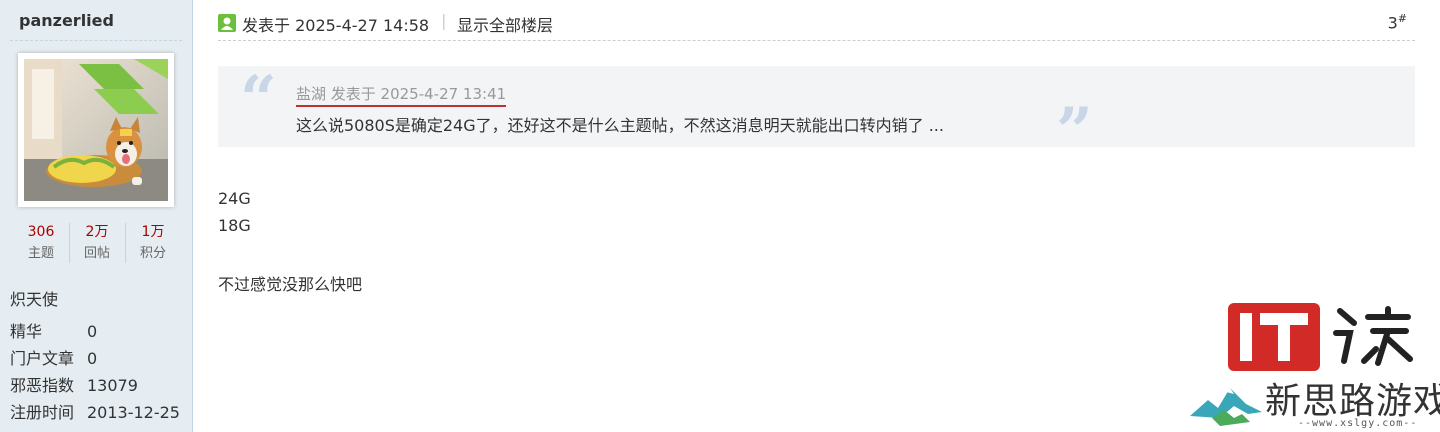 The image size is (1440, 432). Describe the element at coordinates (133, 412) in the screenshot. I see `info-value: 2013-12-25` at that location.